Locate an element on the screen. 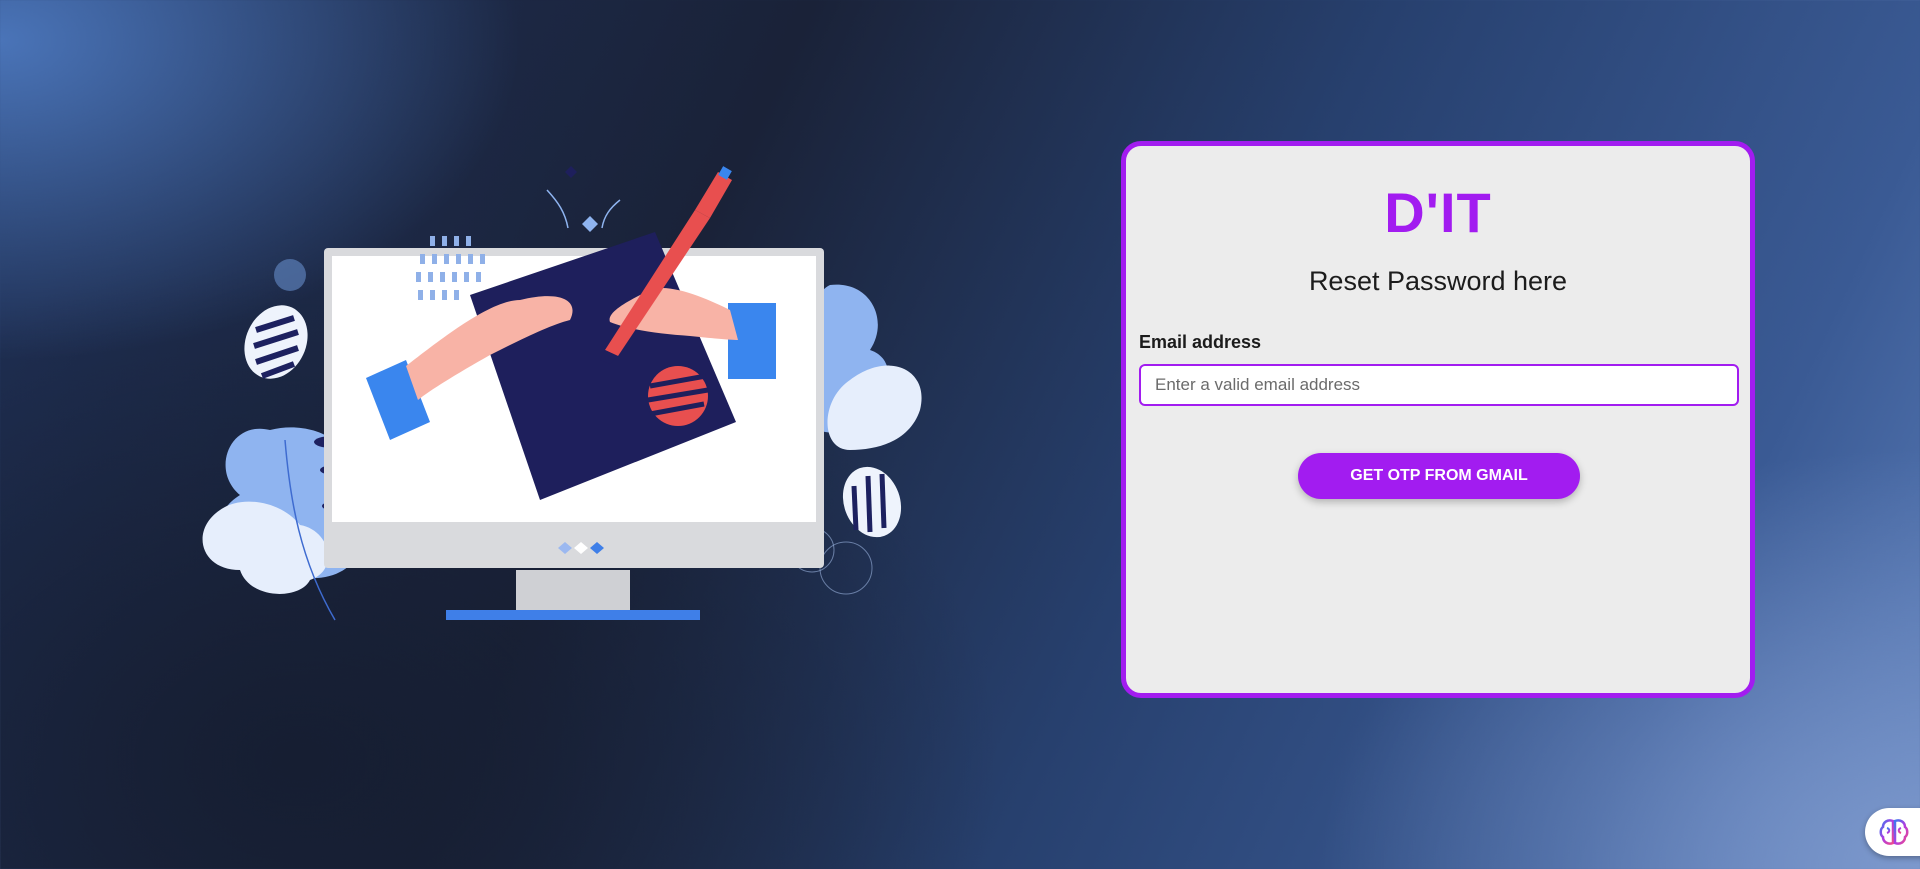 This screenshot has width=1920, height=869. brain-icon is located at coordinates (1894, 832).